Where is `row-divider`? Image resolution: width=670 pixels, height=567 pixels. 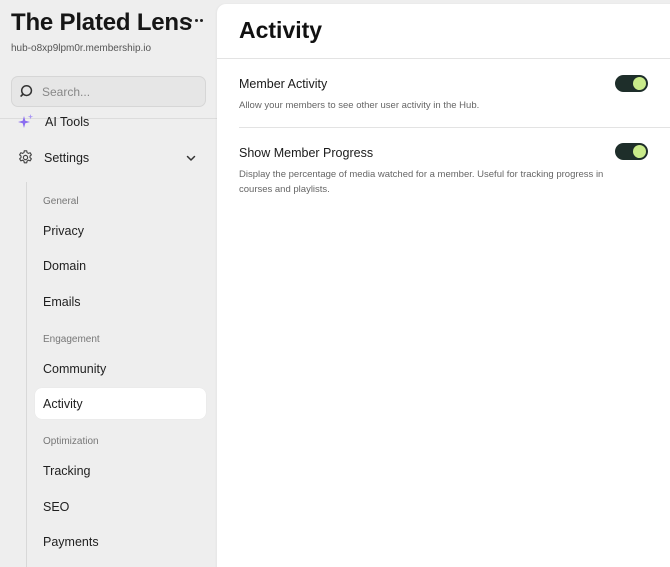 row-divider is located at coordinates (454, 127).